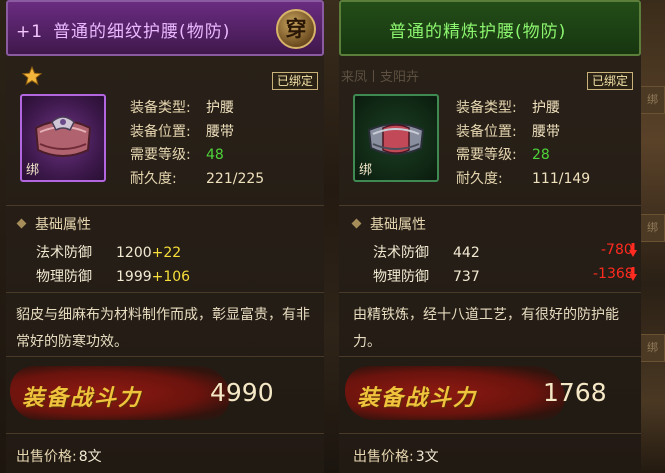  I want to click on star-icon, so click(32, 76).